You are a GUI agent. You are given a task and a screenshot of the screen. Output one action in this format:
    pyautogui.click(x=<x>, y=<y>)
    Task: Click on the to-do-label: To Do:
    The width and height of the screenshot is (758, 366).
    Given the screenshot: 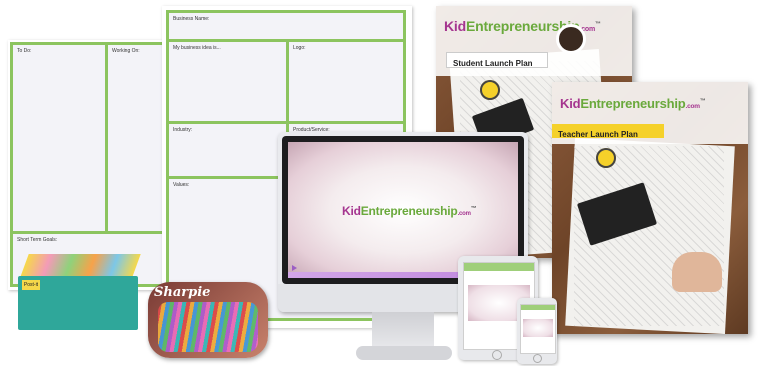 What is the action you would take?
    pyautogui.click(x=24, y=51)
    